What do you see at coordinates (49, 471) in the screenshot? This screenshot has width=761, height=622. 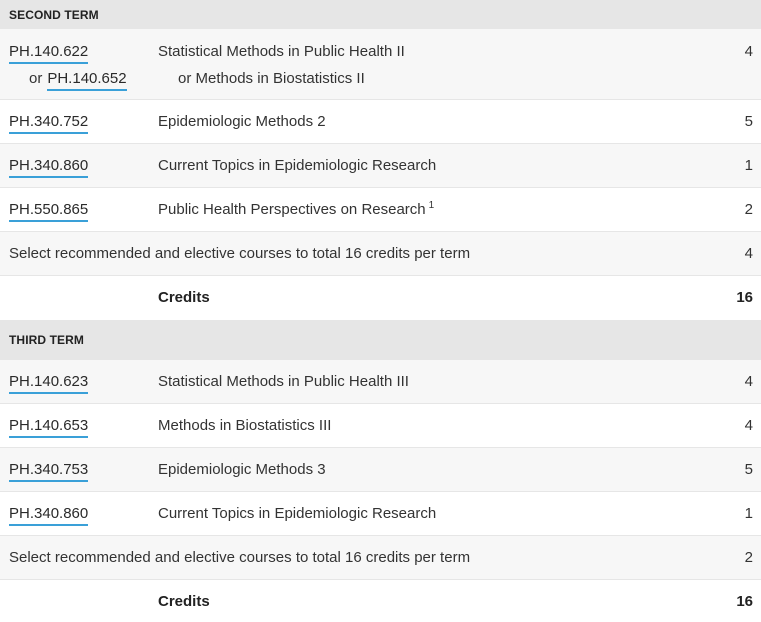 I see `course-code-link: PH.340.753` at bounding box center [49, 471].